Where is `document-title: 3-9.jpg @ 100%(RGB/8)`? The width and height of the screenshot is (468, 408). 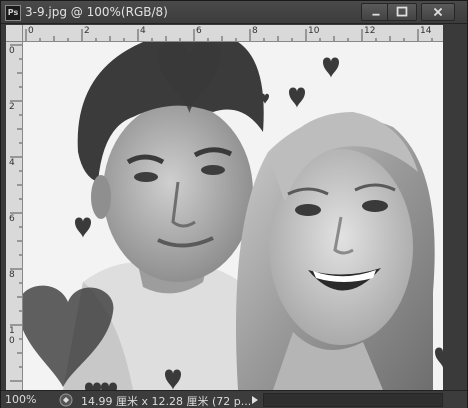
document-title: 3-9.jpg @ 100%(RGB/8) is located at coordinates (96, 12).